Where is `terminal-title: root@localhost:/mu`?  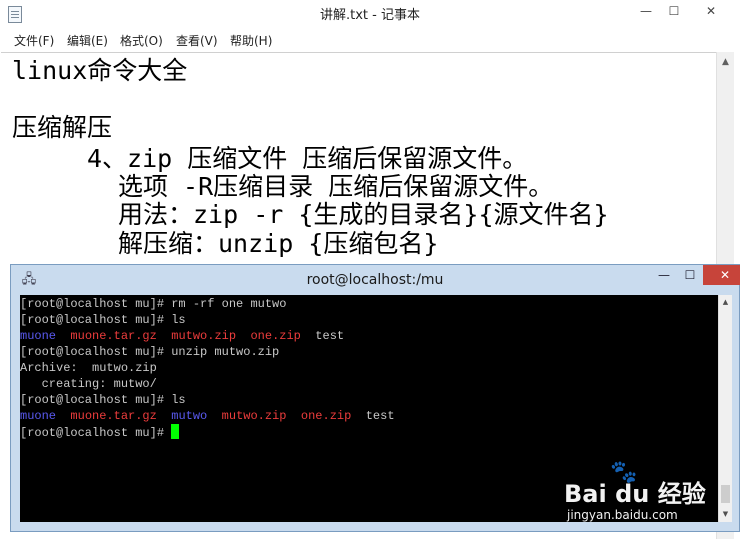 terminal-title: root@localhost:/mu is located at coordinates (375, 280).